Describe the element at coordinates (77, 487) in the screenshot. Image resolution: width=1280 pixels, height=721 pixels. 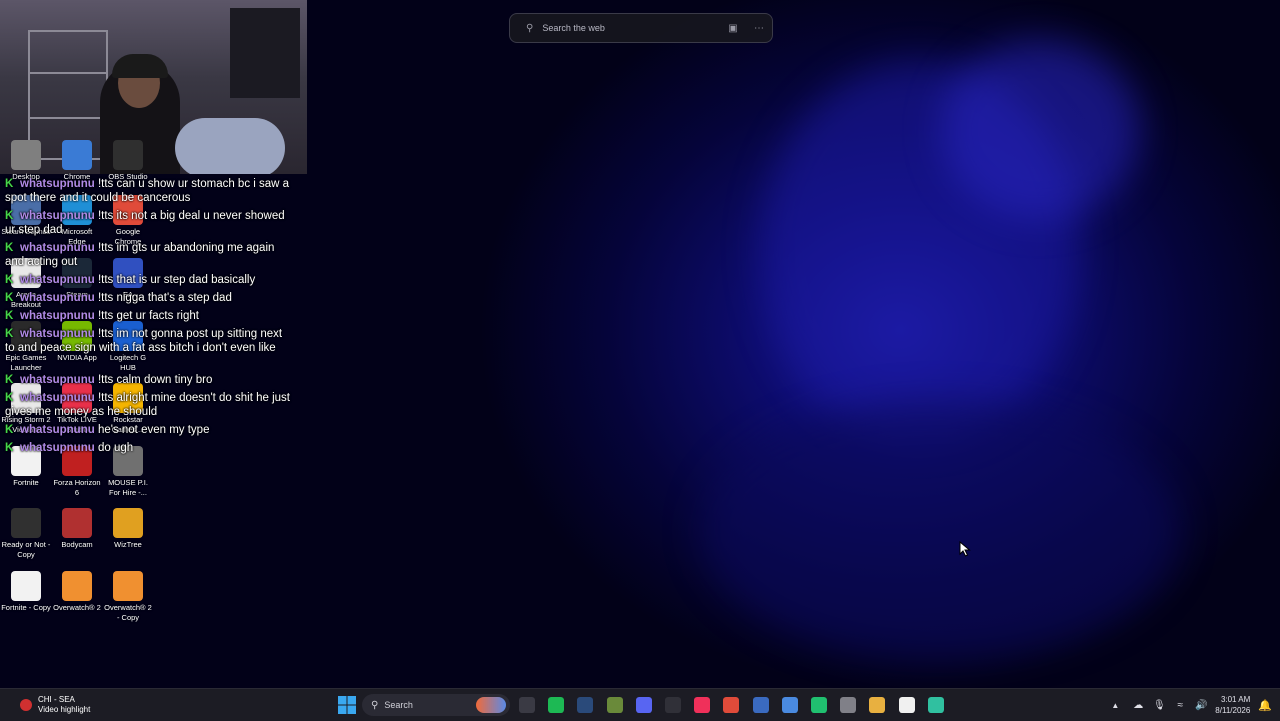
I see `desktop-icon-label: Forza Horizon 6` at that location.